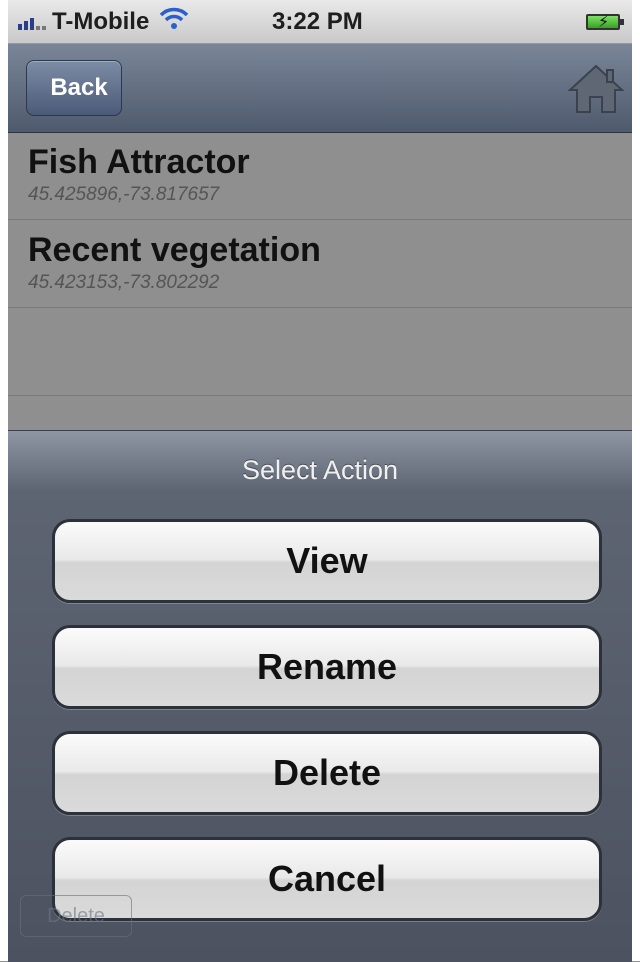 This screenshot has height=962, width=640. I want to click on cancel-button: Cancel, so click(327, 879).